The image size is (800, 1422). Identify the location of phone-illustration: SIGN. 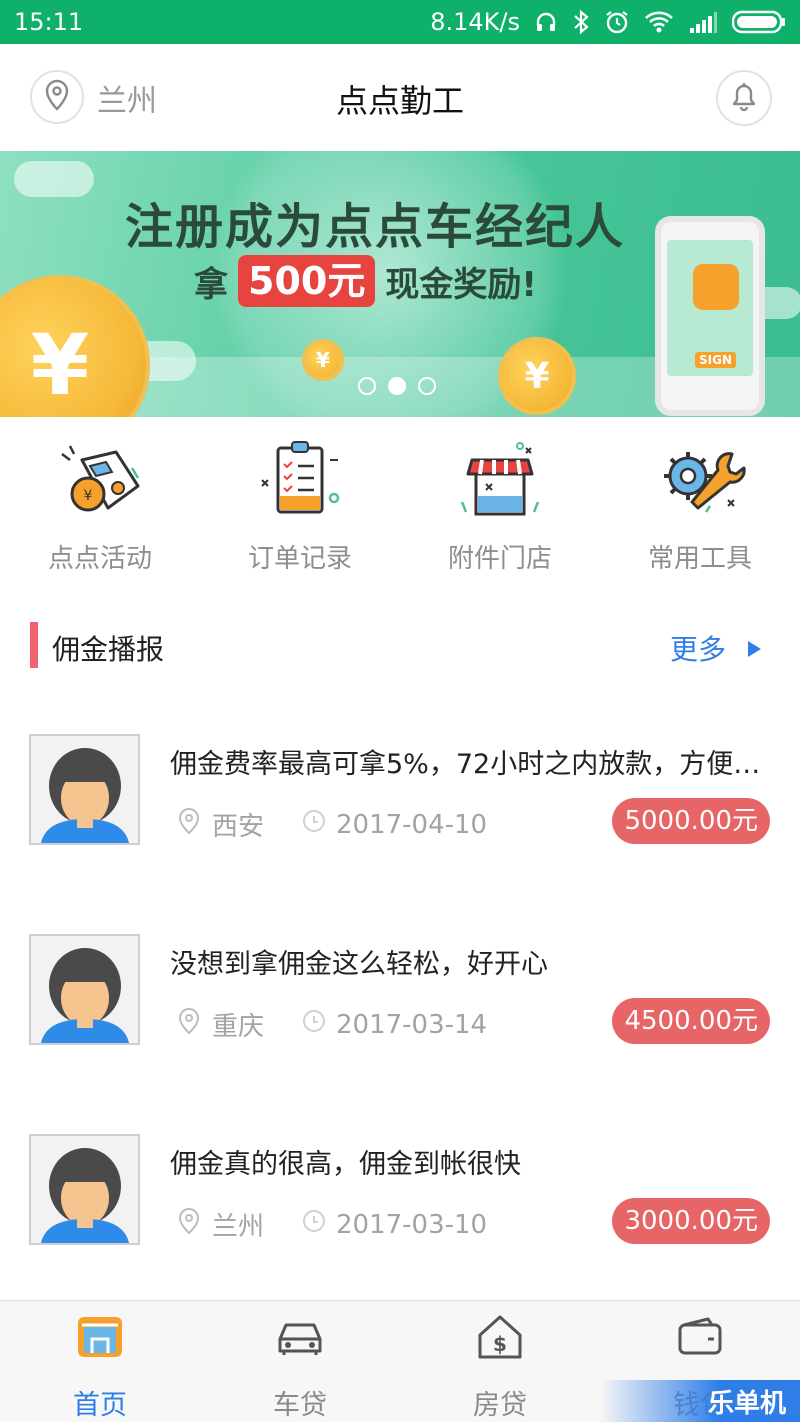
(710, 316).